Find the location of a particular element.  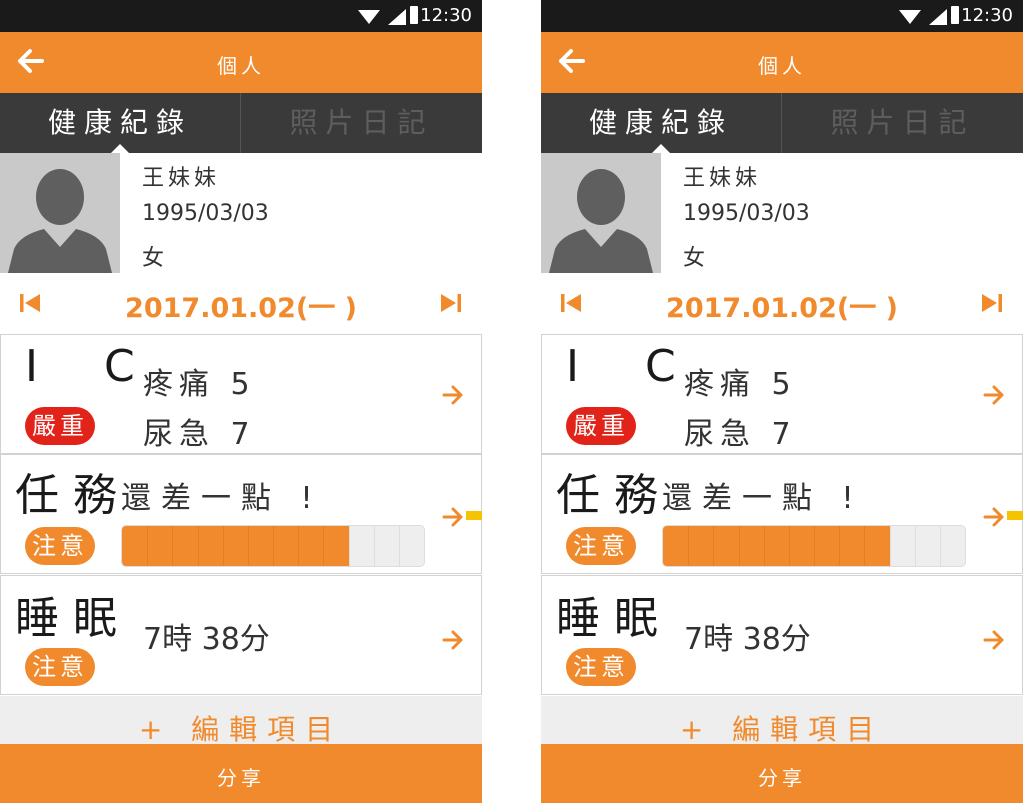

task-message: 還差一點 ! is located at coordinates (763, 498).